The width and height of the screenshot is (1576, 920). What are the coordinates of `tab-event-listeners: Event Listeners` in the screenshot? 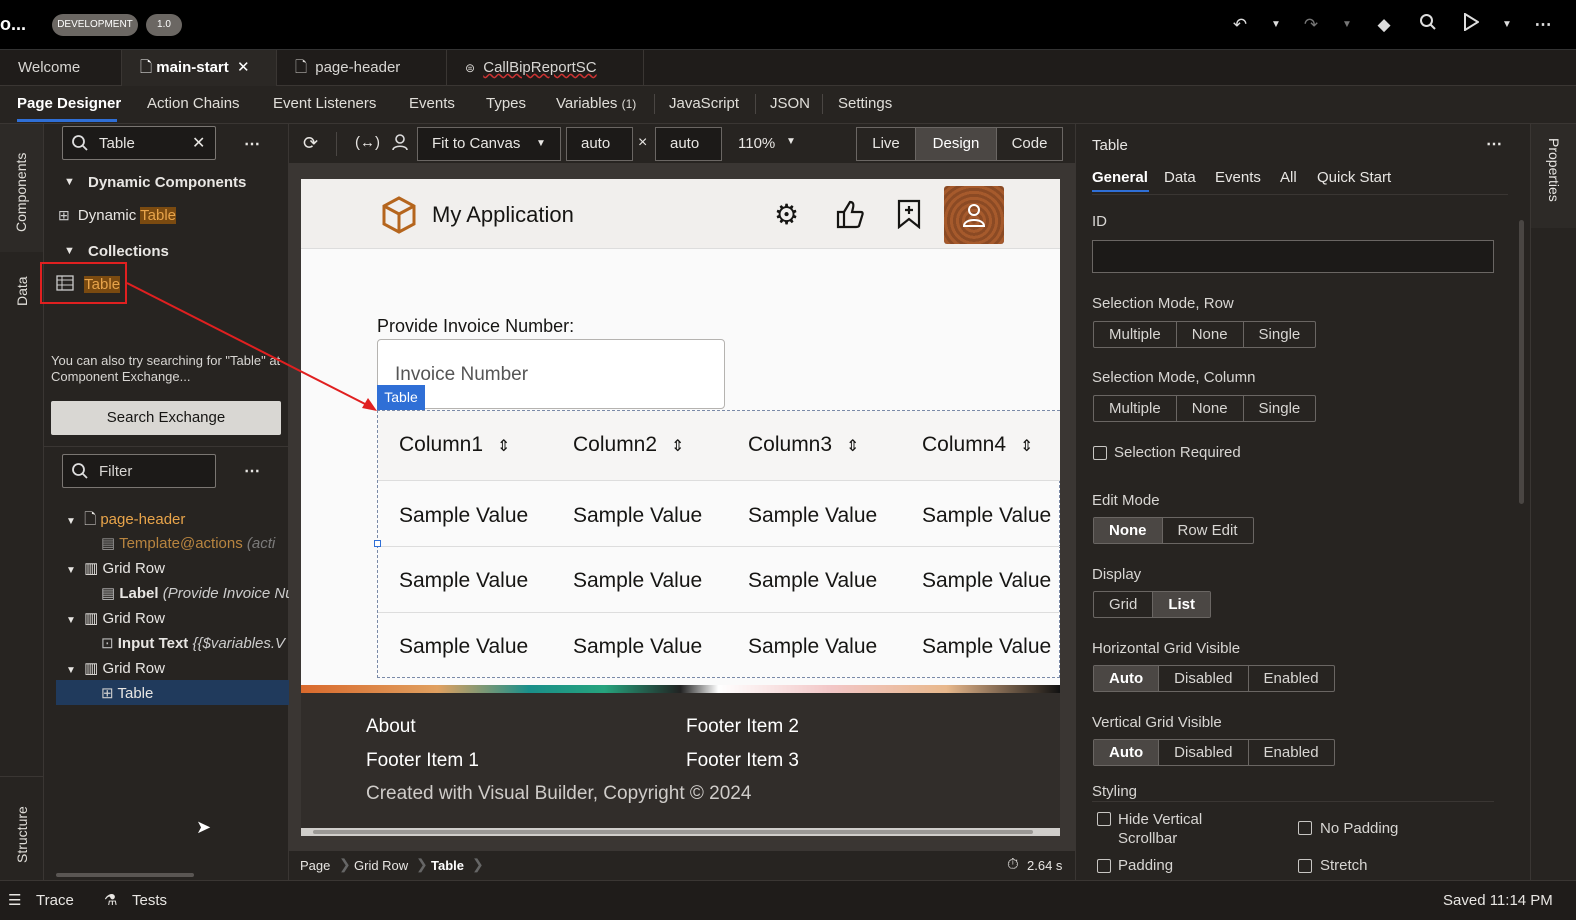 It's located at (324, 103).